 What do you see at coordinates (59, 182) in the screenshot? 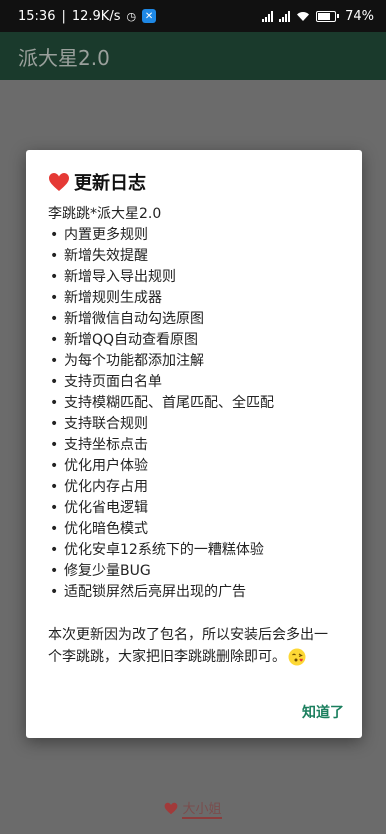
I see `heart-icon` at bounding box center [59, 182].